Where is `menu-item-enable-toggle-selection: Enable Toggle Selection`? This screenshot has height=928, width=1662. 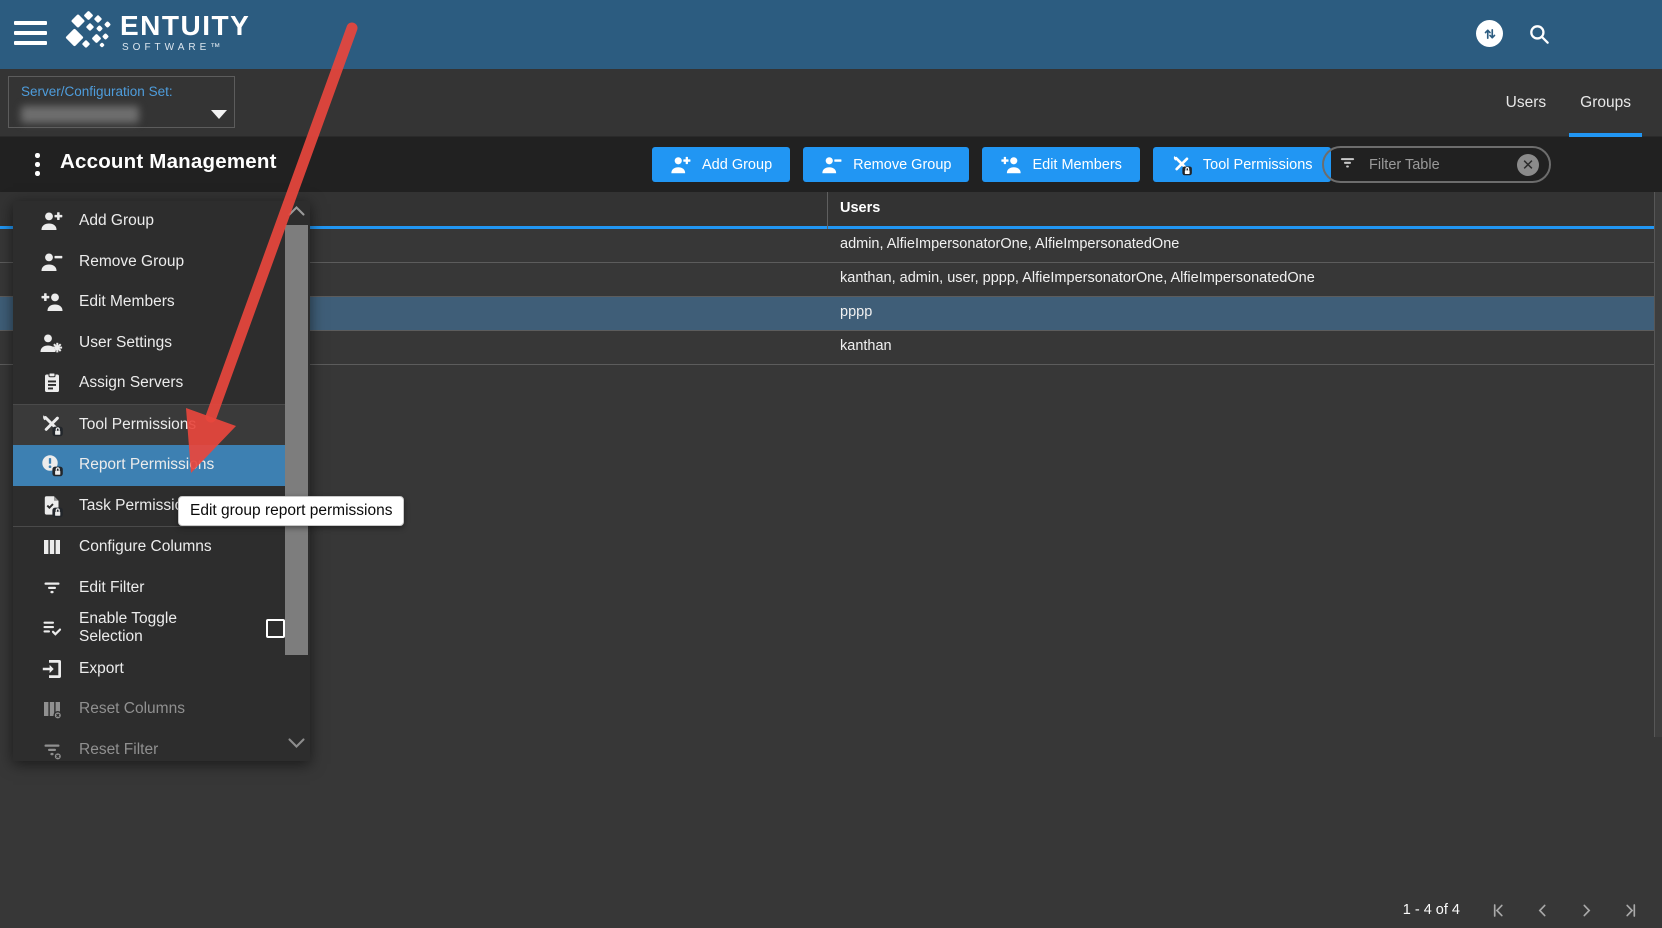 menu-item-enable-toggle-selection: Enable Toggle Selection is located at coordinates (149, 628).